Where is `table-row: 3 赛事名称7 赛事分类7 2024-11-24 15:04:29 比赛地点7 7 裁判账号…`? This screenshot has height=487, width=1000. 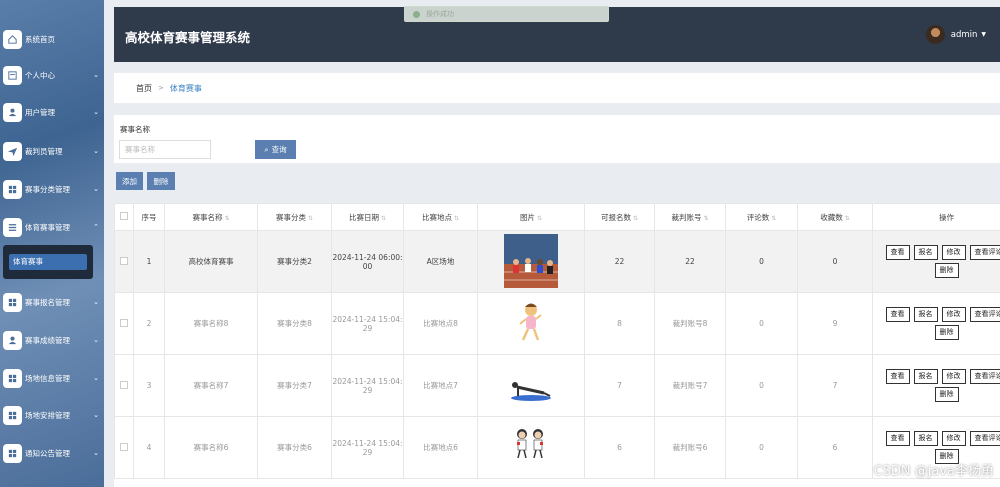
table-row: 3 赛事名称7 赛事分类7 2024-11-24 15:04:29 比赛地点7 7 裁判账号… is located at coordinates (557, 385).